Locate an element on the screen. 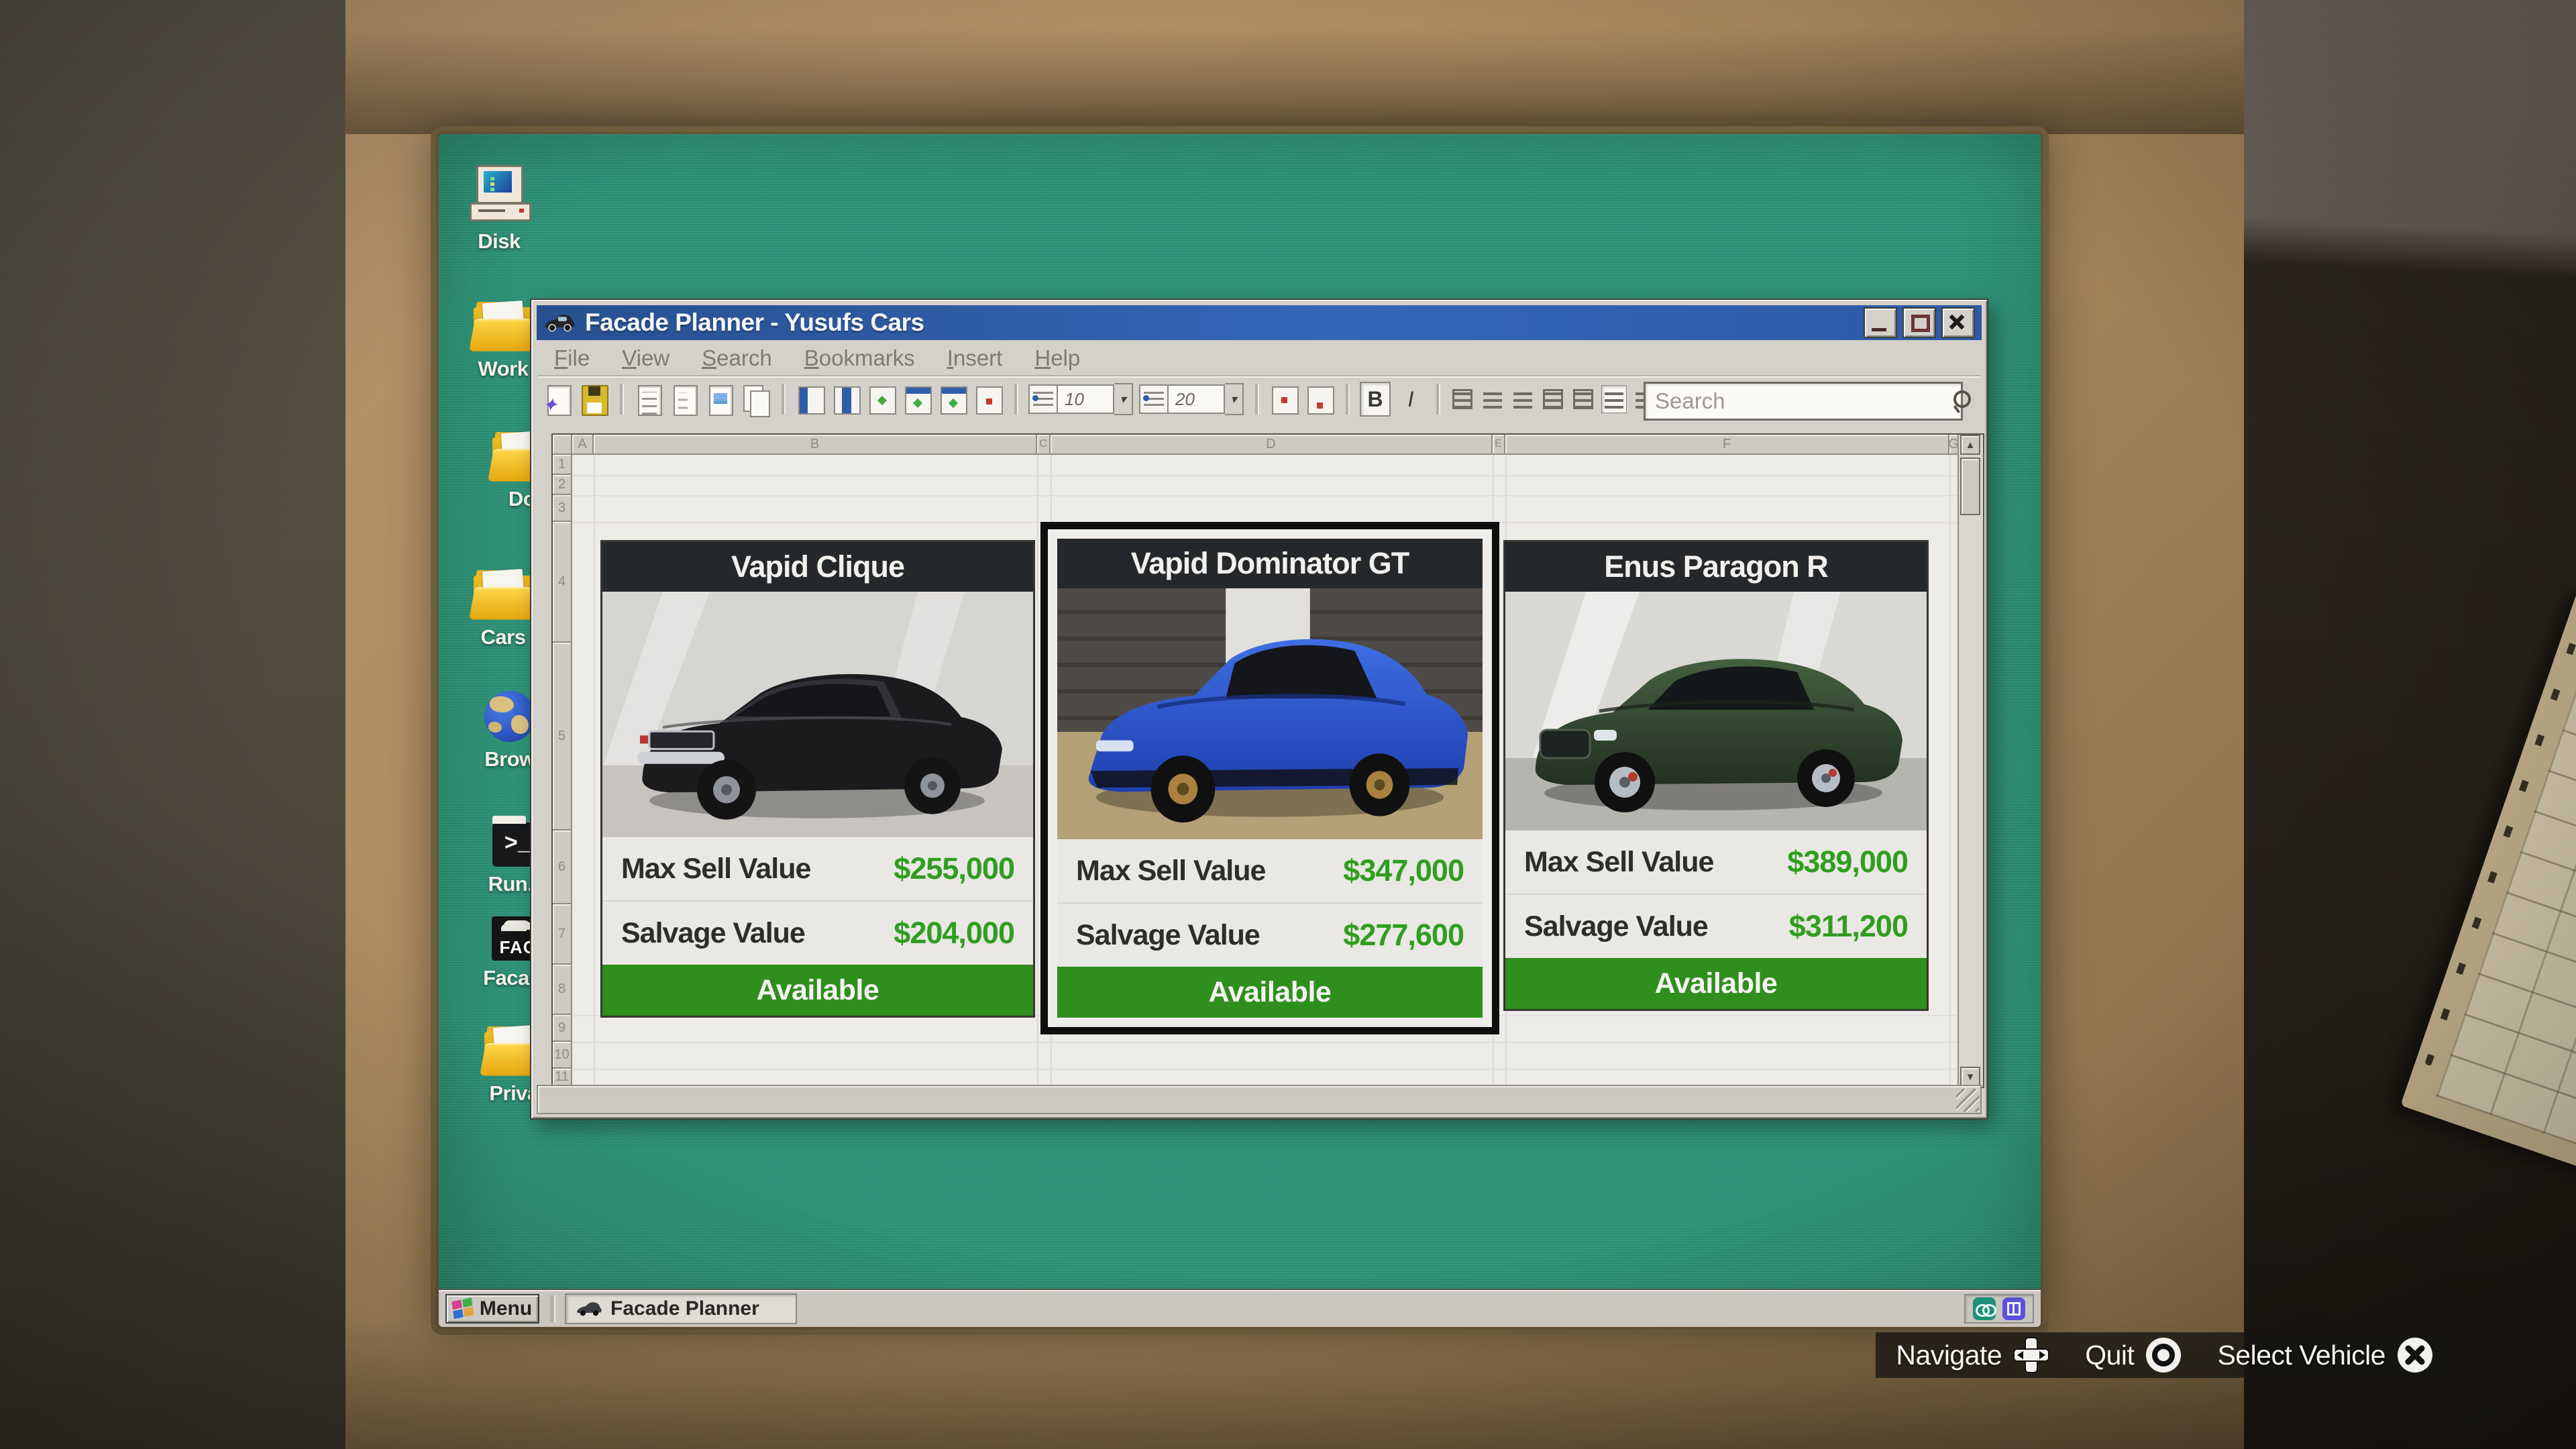 The width and height of the screenshot is (2576, 1449). scroll-up-button: ▲ is located at coordinates (1970, 445).